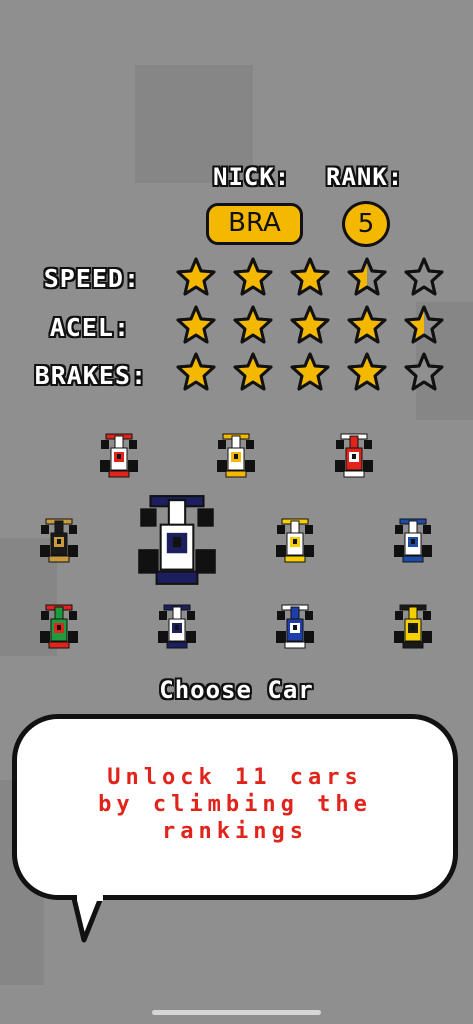 The image size is (473, 1024). Describe the element at coordinates (295, 541) in the screenshot. I see `car-yellow-white` at that location.